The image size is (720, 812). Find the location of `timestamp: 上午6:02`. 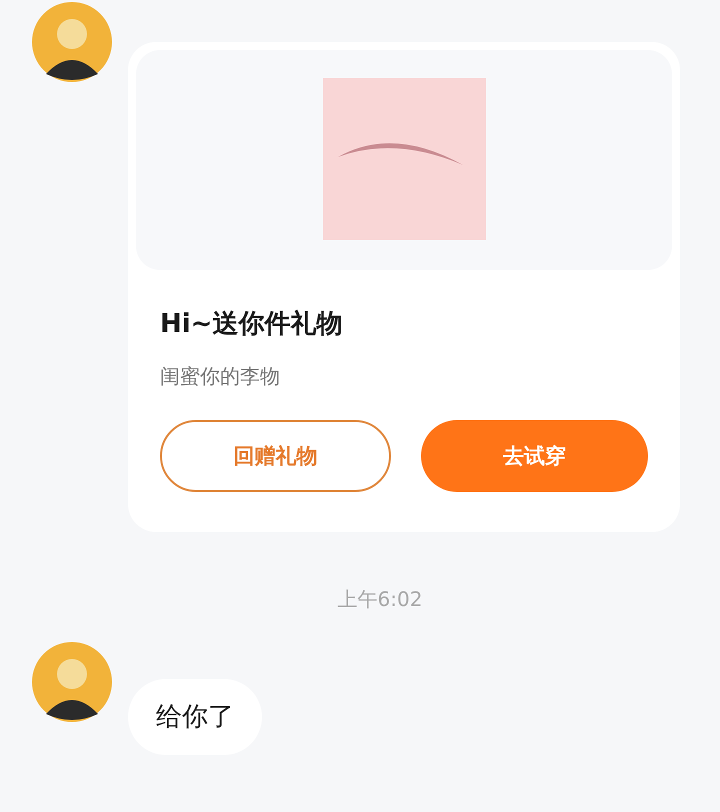

timestamp: 上午6:02 is located at coordinates (380, 599).